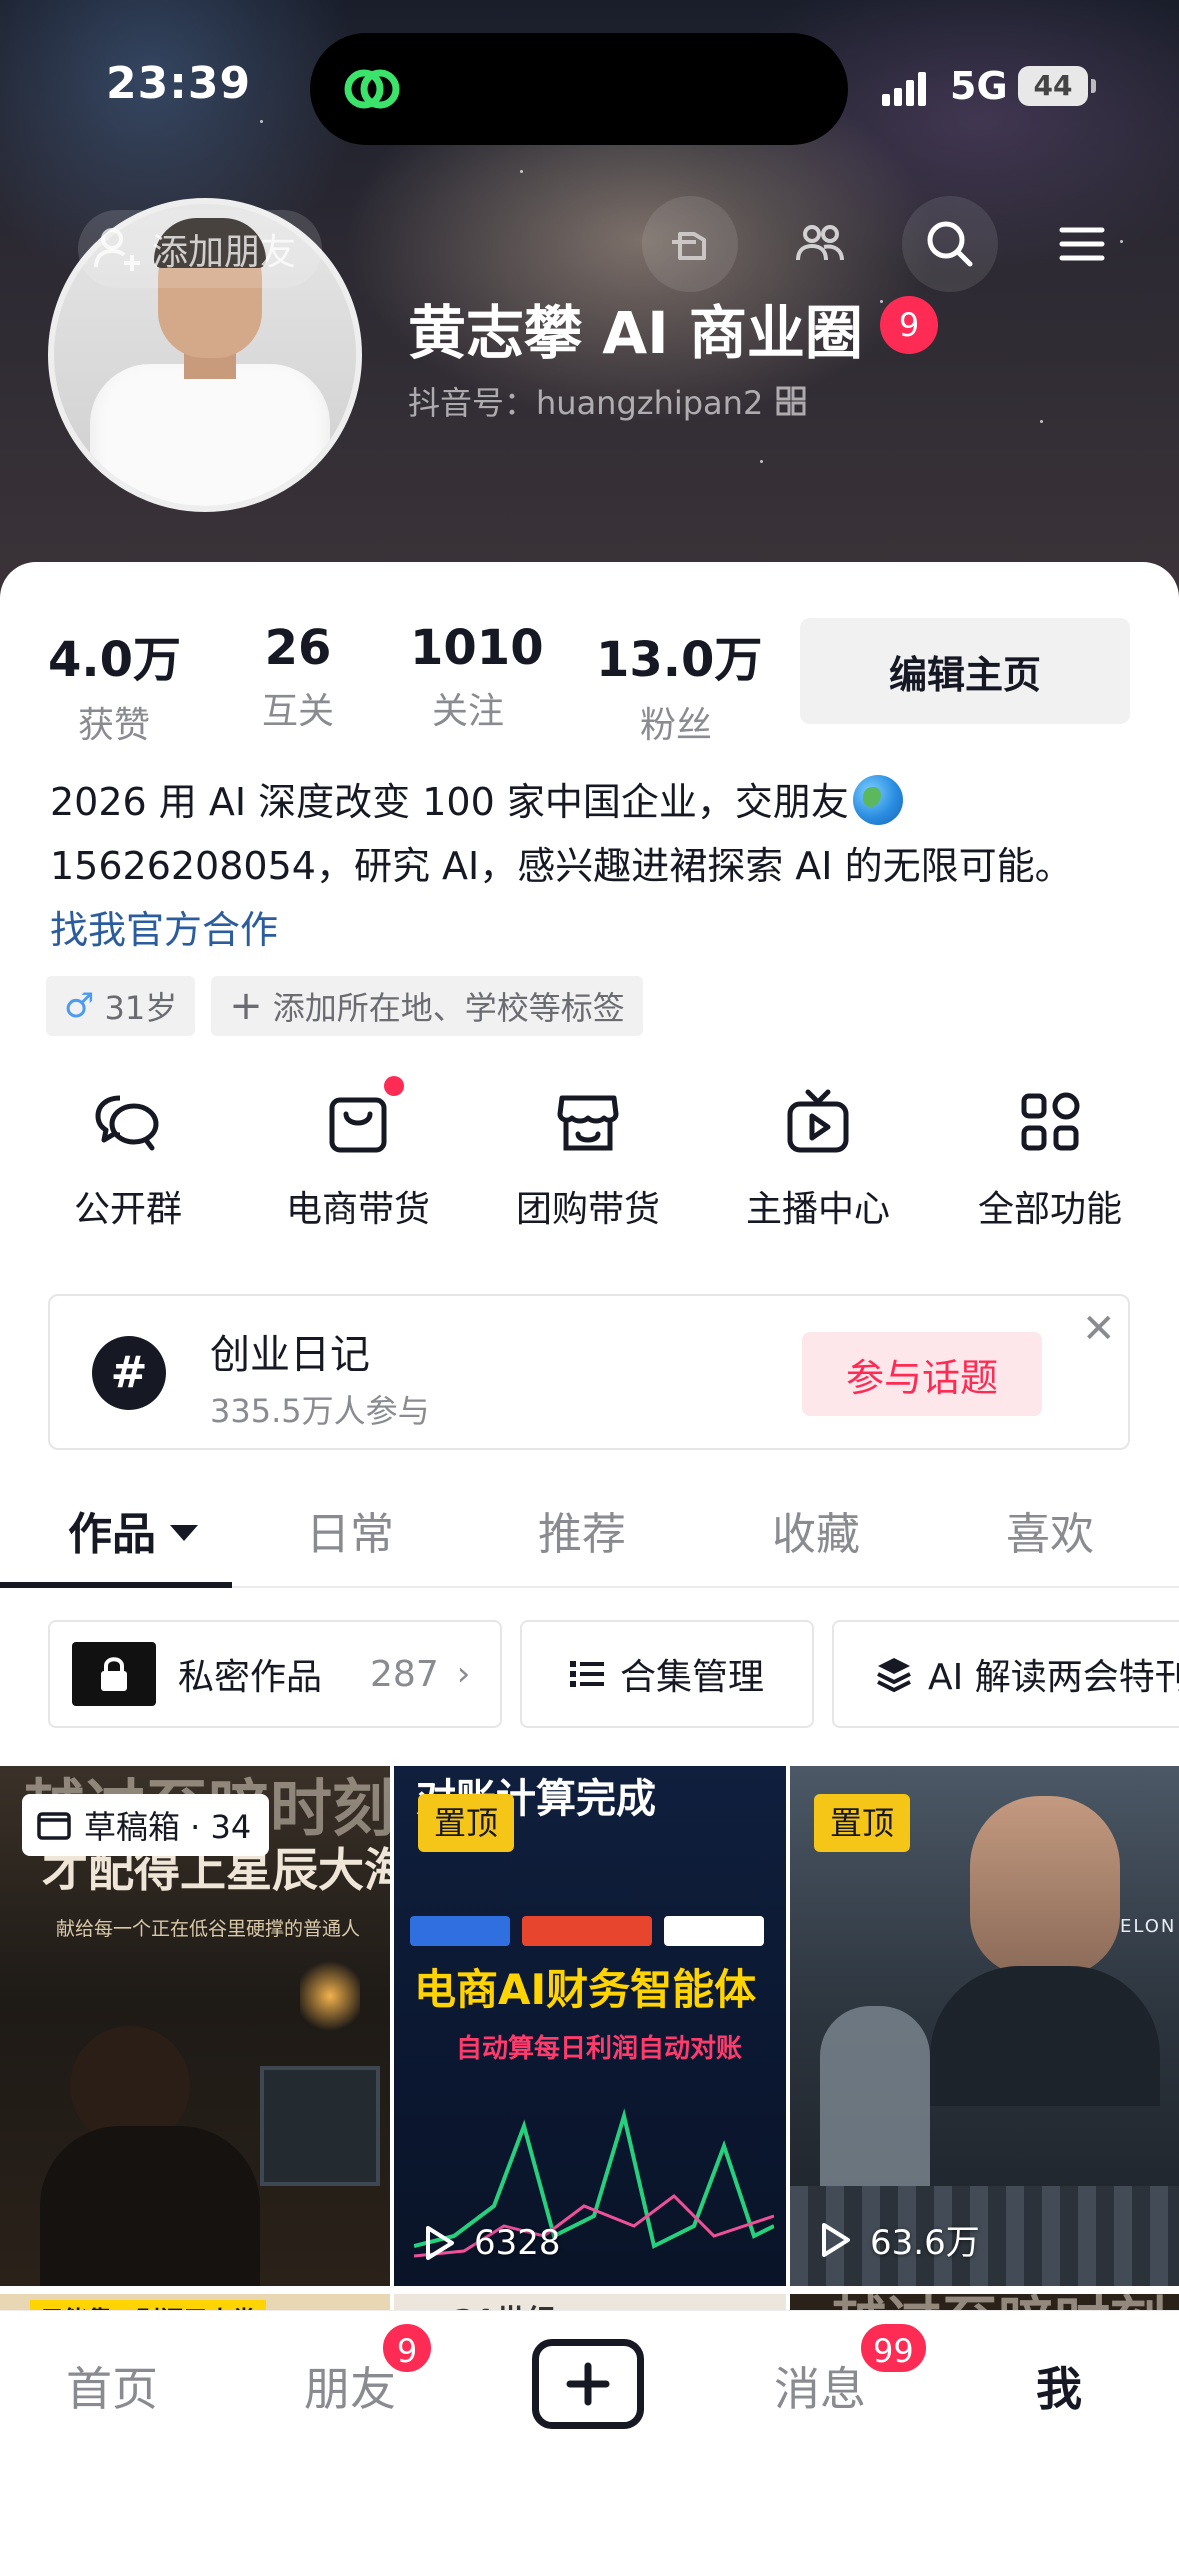 Image resolution: width=1179 pixels, height=2556 pixels. What do you see at coordinates (1053, 1677) in the screenshot?
I see `ai-special-label: AI 解读两会特刊` at bounding box center [1053, 1677].